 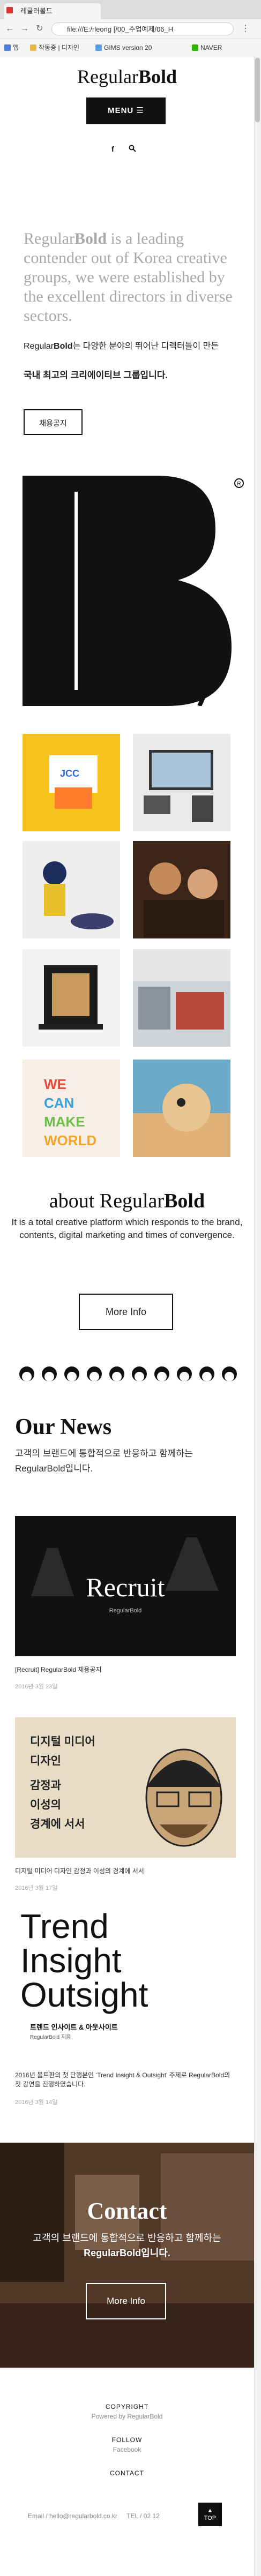 I want to click on svg-text: JCC, so click(x=69, y=773).